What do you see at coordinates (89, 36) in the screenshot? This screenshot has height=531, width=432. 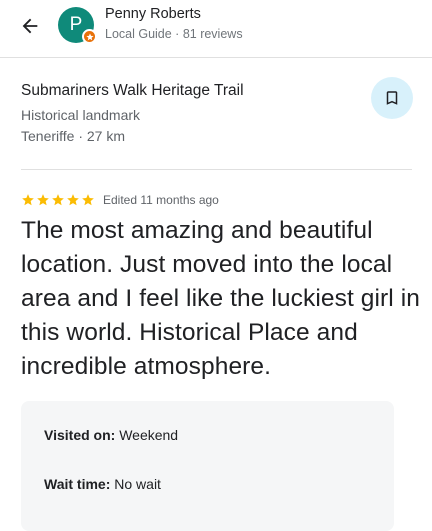 I see `local-guide-badge-icon` at bounding box center [89, 36].